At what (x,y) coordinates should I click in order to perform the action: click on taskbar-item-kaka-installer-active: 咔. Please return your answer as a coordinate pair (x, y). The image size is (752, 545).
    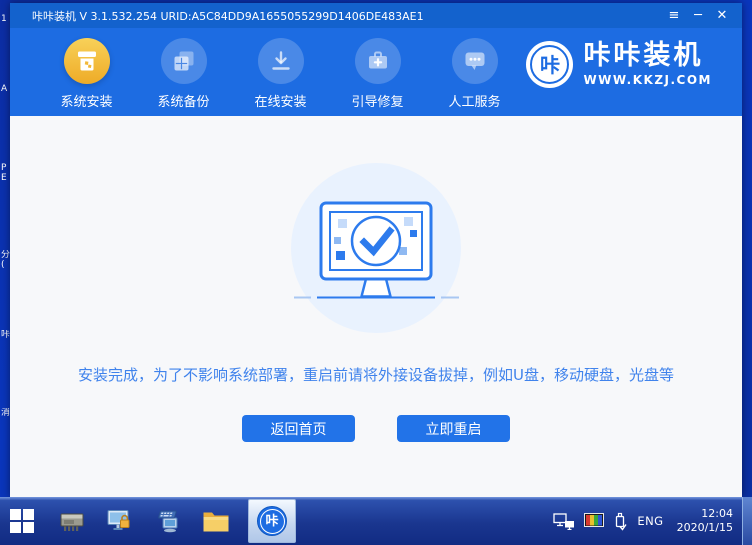
    Looking at the image, I should click on (272, 521).